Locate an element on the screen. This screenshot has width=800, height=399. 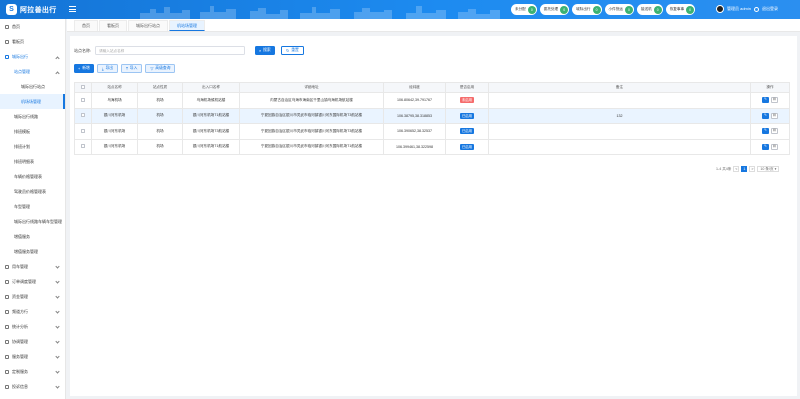
sidebar-item: 站点管理 is located at coordinates (32, 71).